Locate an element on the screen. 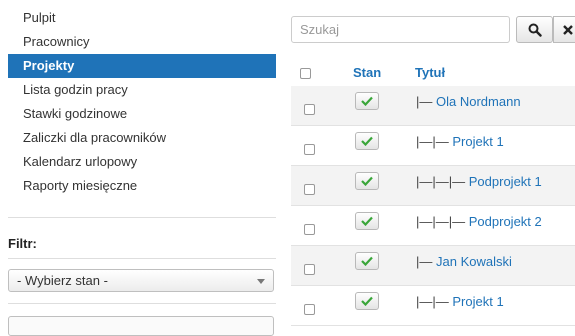 The width and height of the screenshot is (575, 336). table-header: Stan Tytuł is located at coordinates (433, 72).